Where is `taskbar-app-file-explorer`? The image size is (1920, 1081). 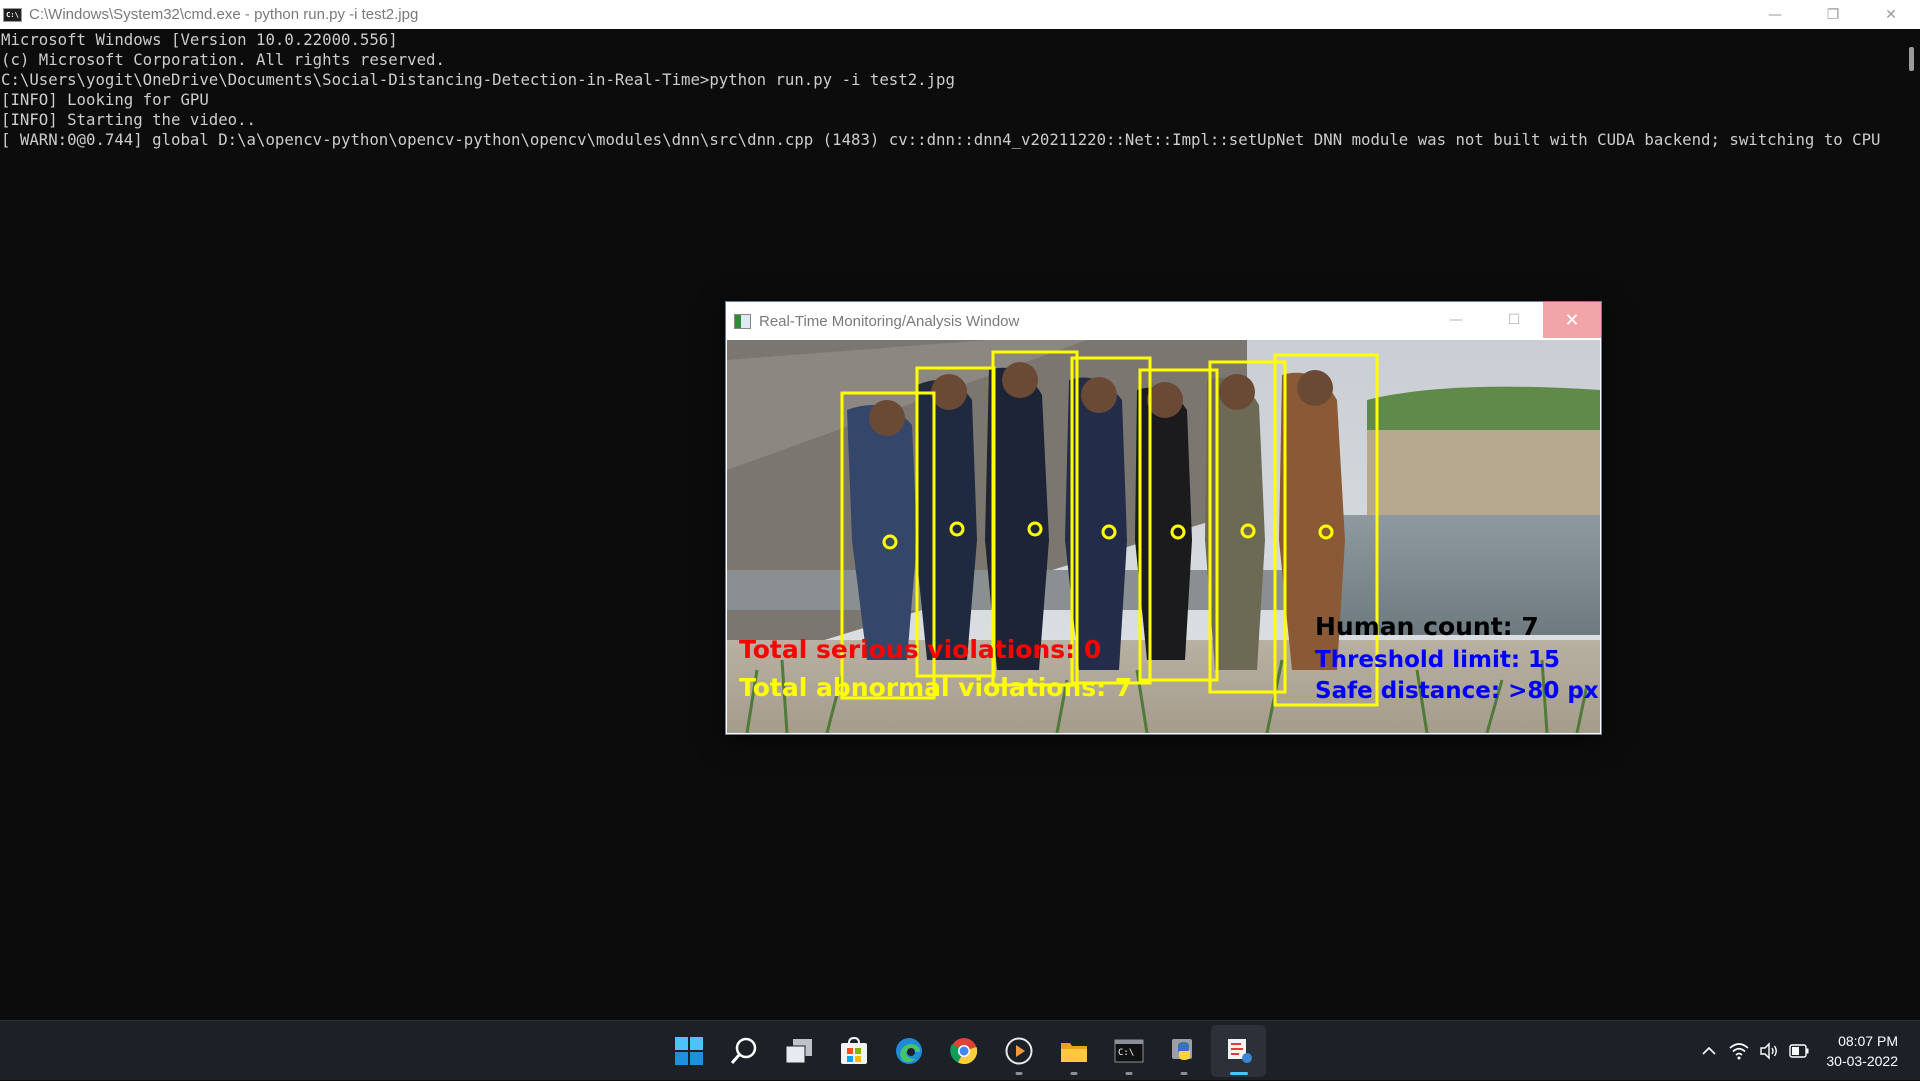
taskbar-app-file-explorer is located at coordinates (1073, 1051).